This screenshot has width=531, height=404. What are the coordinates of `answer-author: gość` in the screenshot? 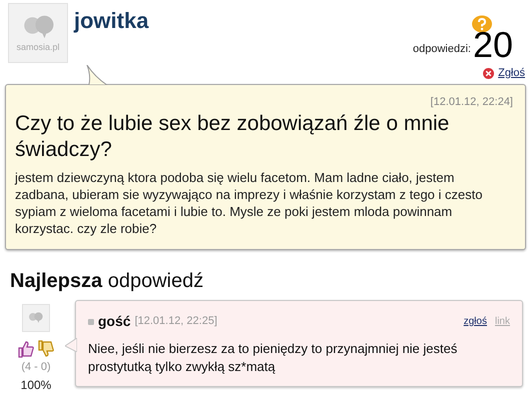 It's located at (114, 321).